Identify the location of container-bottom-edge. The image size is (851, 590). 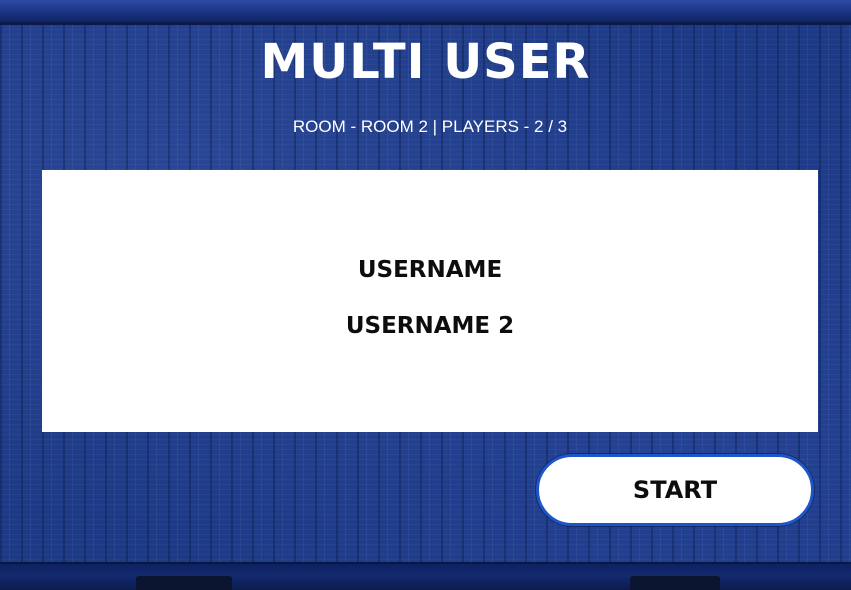
(425, 576).